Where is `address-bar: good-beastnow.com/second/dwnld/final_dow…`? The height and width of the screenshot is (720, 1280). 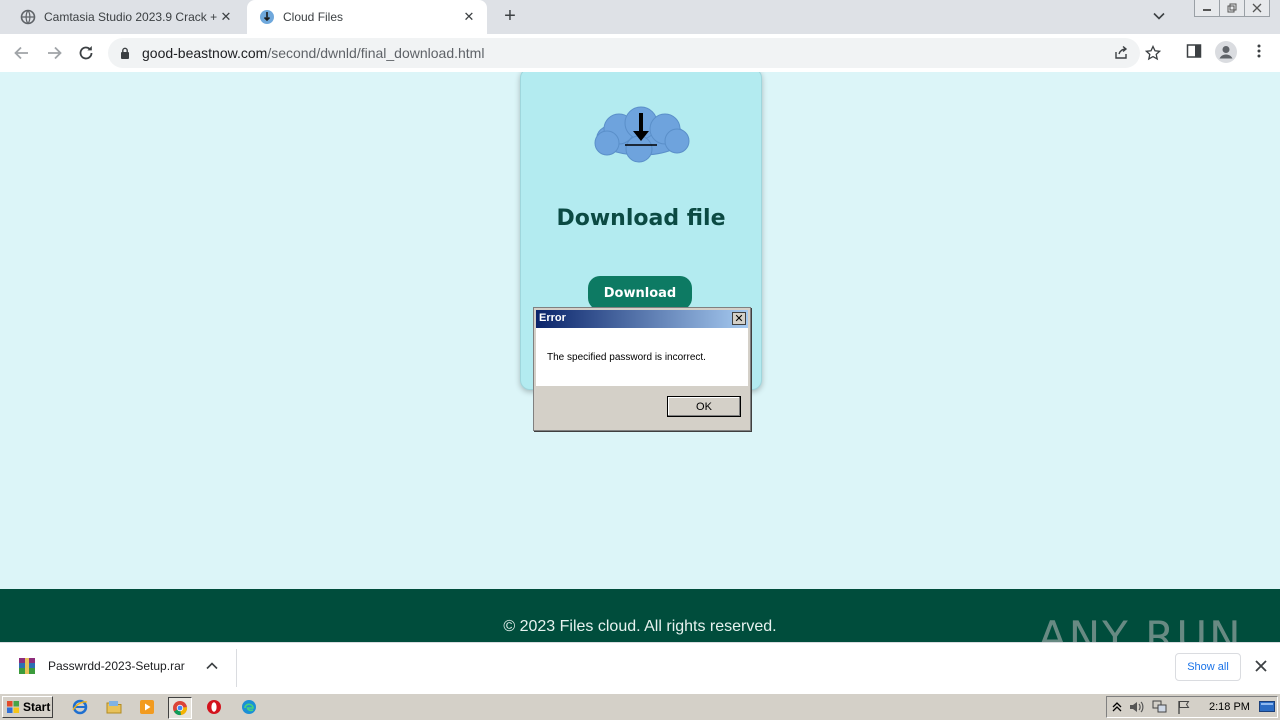
address-bar: good-beastnow.com/second/dwnld/final_dow… is located at coordinates (634, 53).